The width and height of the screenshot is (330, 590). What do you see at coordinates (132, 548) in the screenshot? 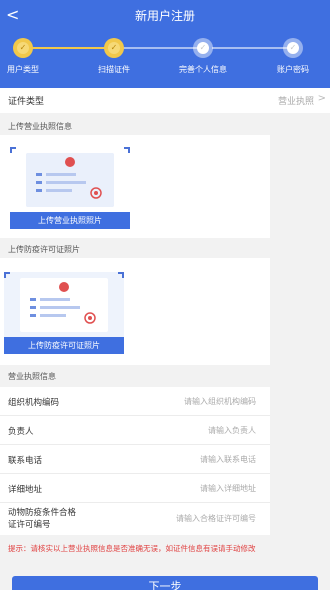
I see `verification-tip: 提示：请核实以上营业执照信息是否准确无误，如证件信息有误请手动修改` at bounding box center [132, 548].